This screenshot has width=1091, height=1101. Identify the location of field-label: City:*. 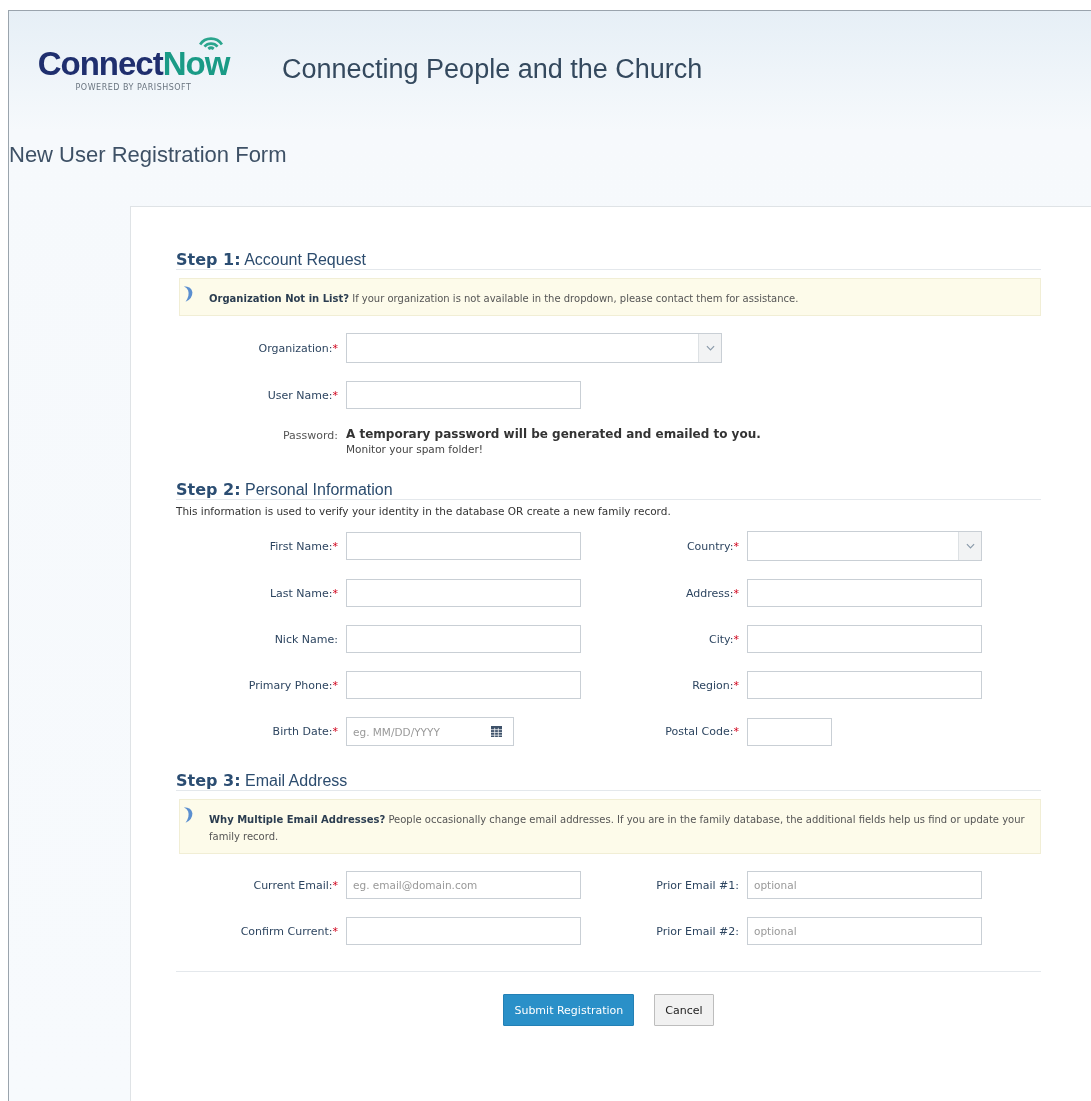
(723, 639).